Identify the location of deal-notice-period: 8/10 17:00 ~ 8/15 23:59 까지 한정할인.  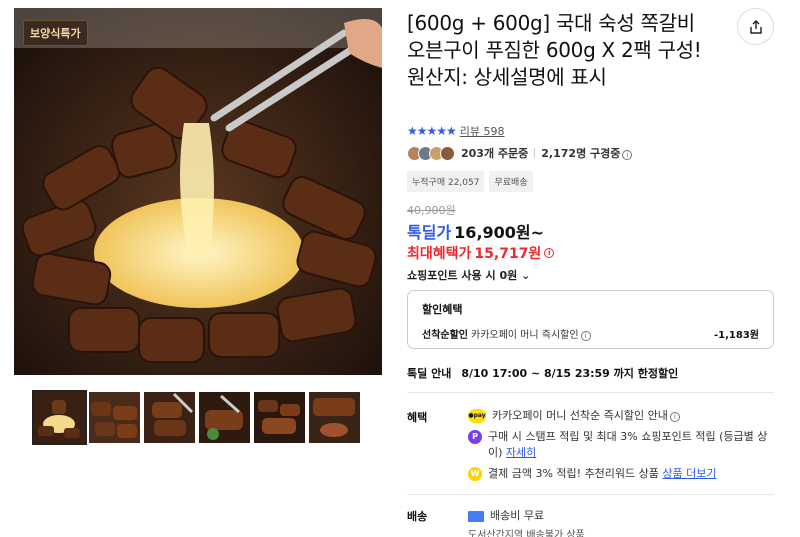
(570, 373).